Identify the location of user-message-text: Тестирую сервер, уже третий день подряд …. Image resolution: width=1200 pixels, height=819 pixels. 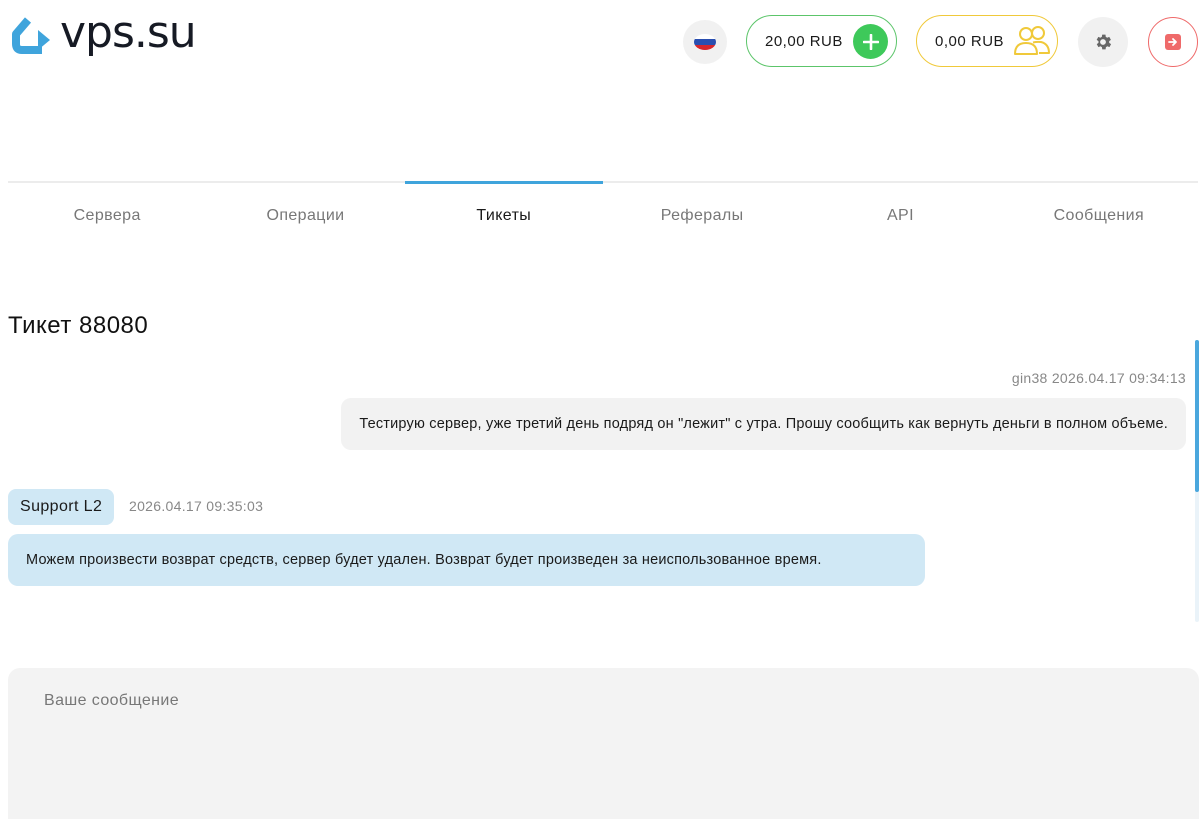
(763, 424).